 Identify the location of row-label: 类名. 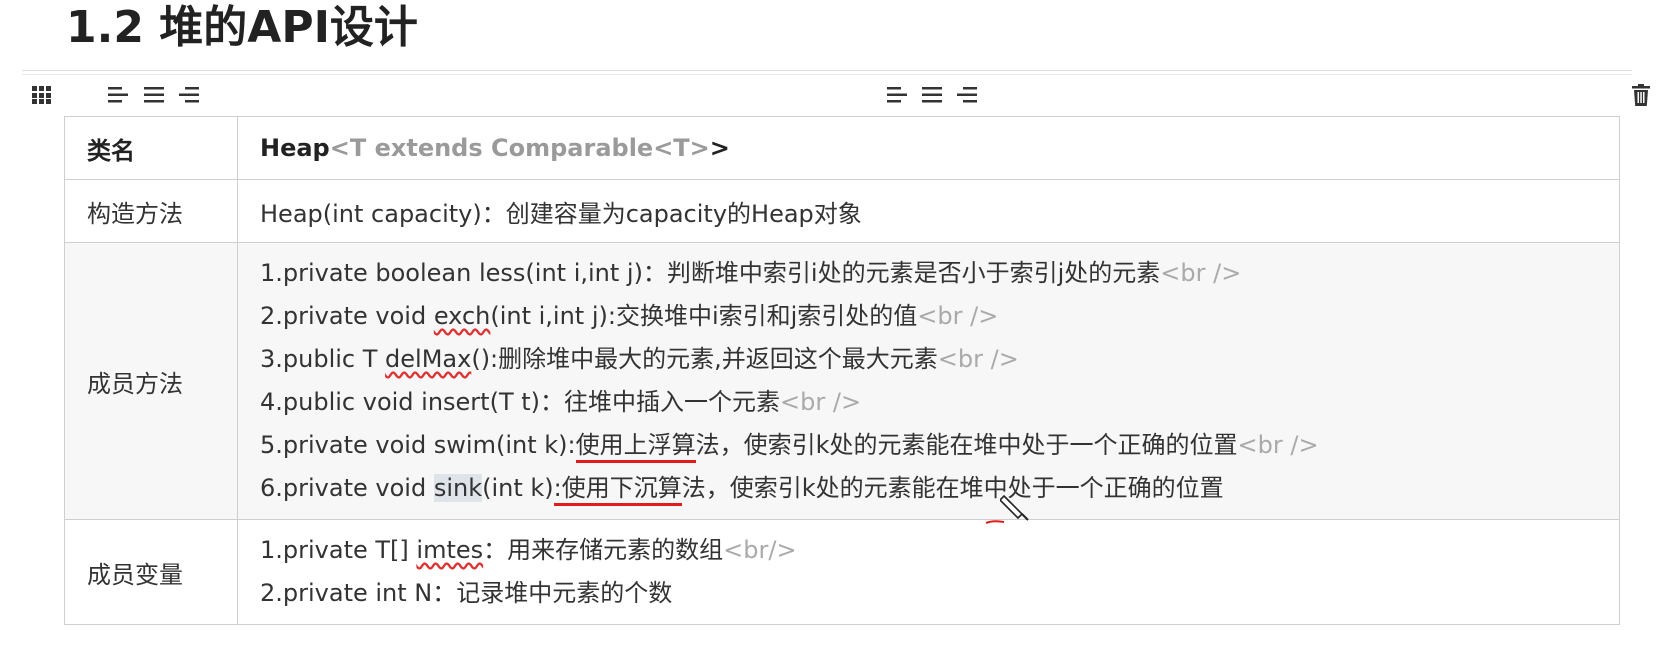
(151, 148).